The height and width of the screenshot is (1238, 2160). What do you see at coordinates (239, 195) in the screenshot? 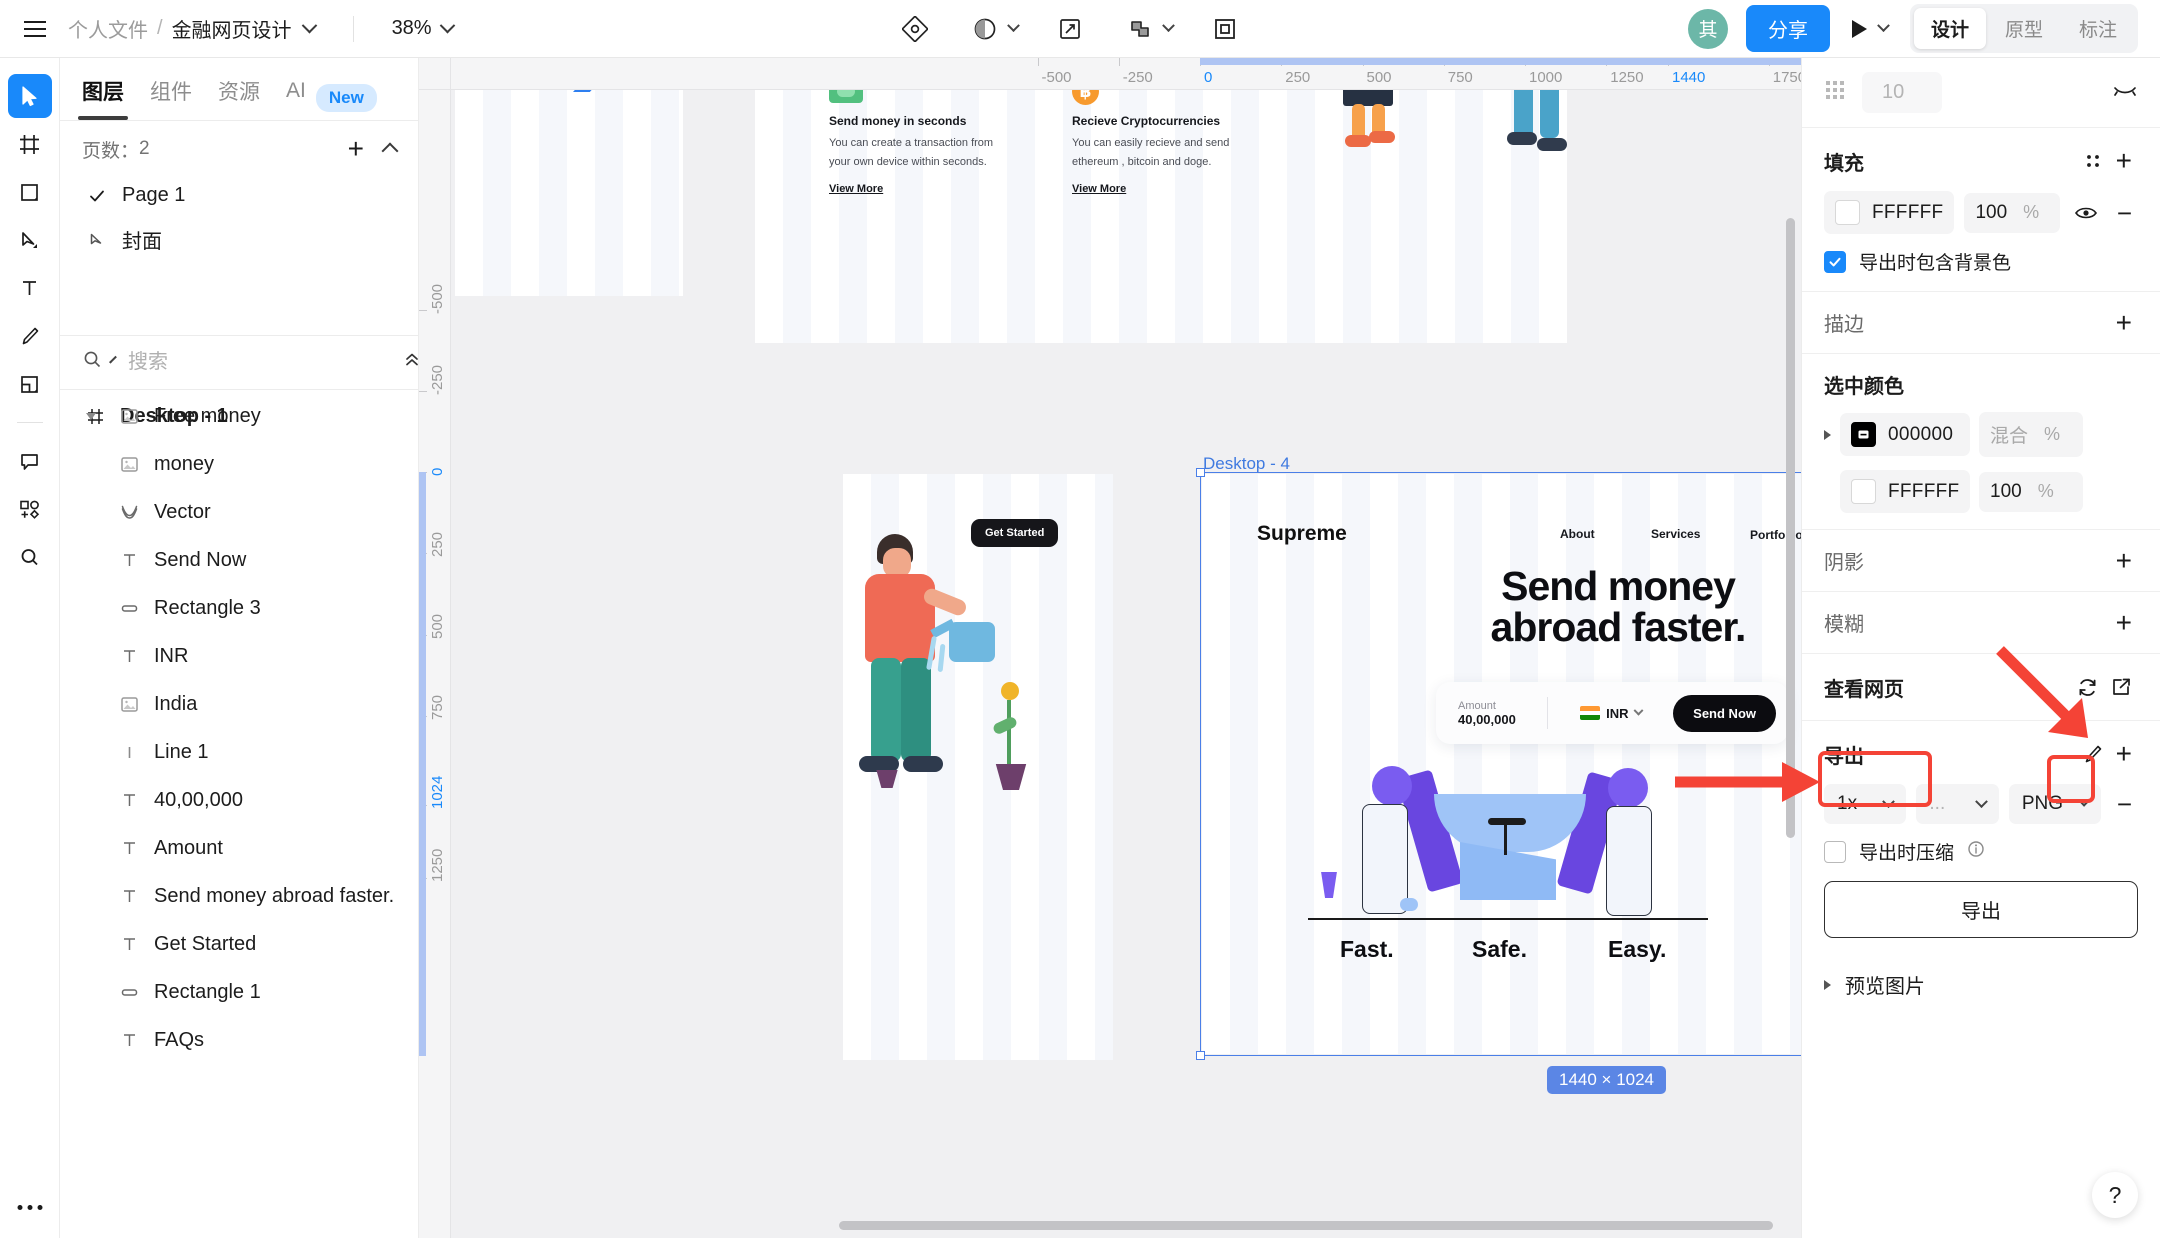
I see `page-item-page1: Page 1` at bounding box center [239, 195].